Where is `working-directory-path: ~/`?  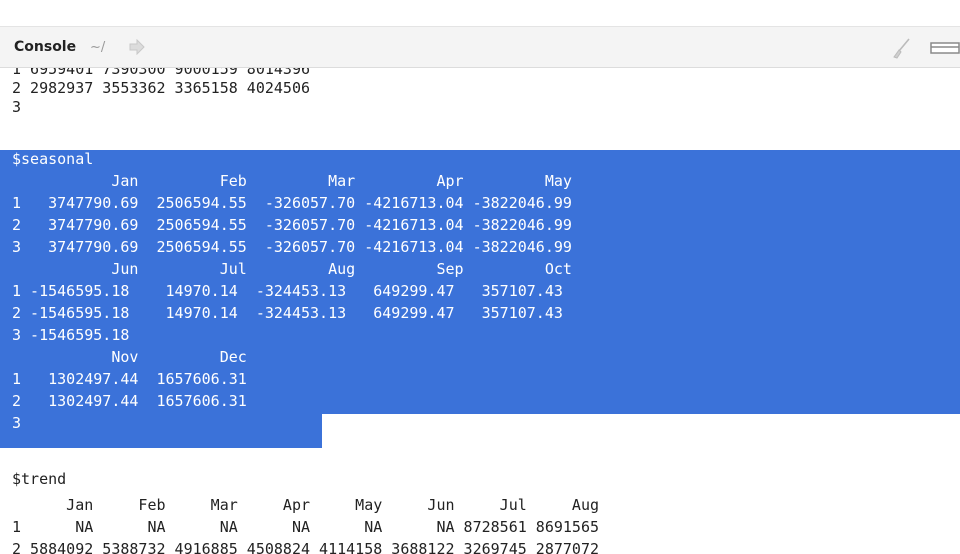
working-directory-path: ~/ is located at coordinates (98, 47).